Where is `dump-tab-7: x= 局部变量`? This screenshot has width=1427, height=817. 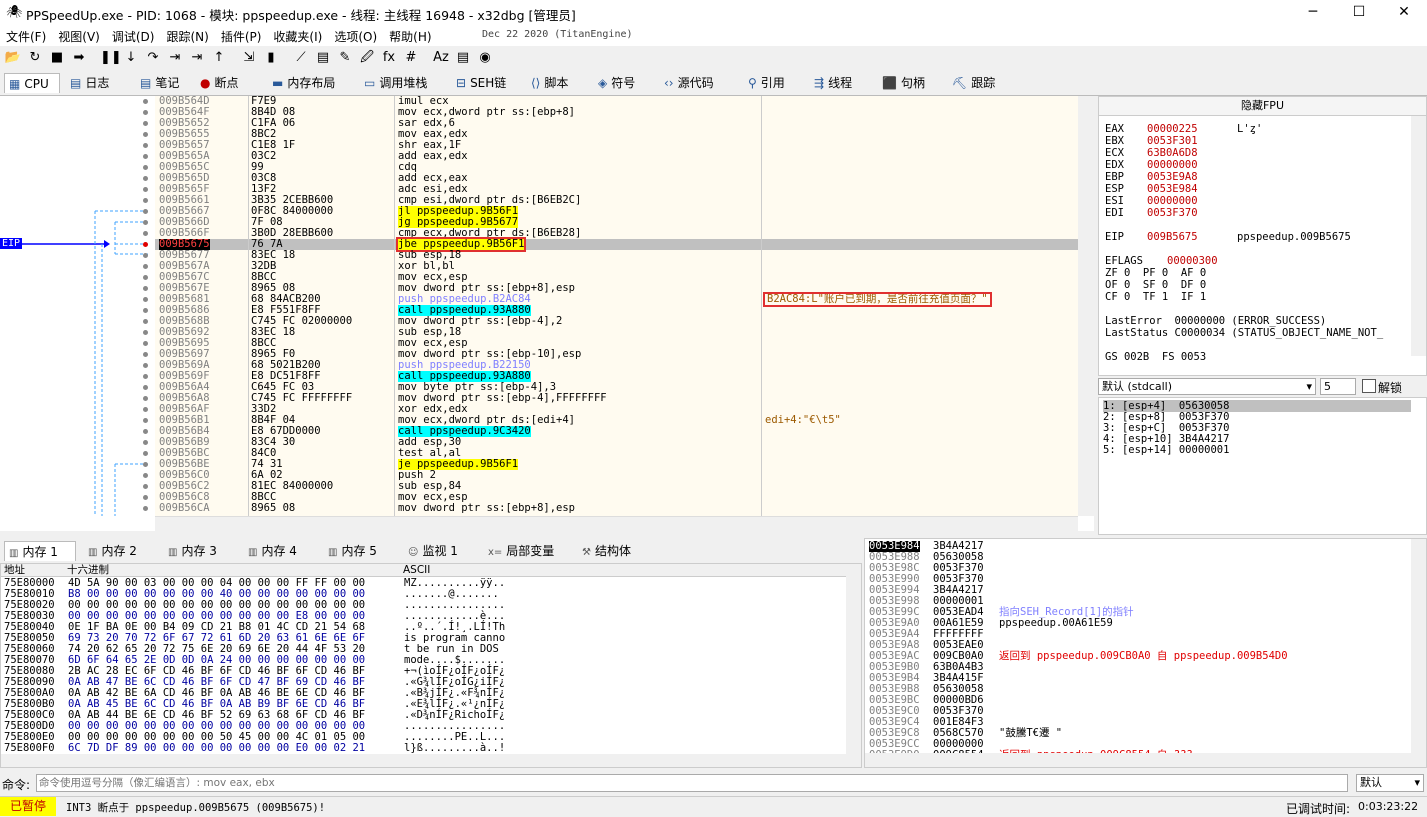 dump-tab-7: x= 局部变量 is located at coordinates (527, 551).